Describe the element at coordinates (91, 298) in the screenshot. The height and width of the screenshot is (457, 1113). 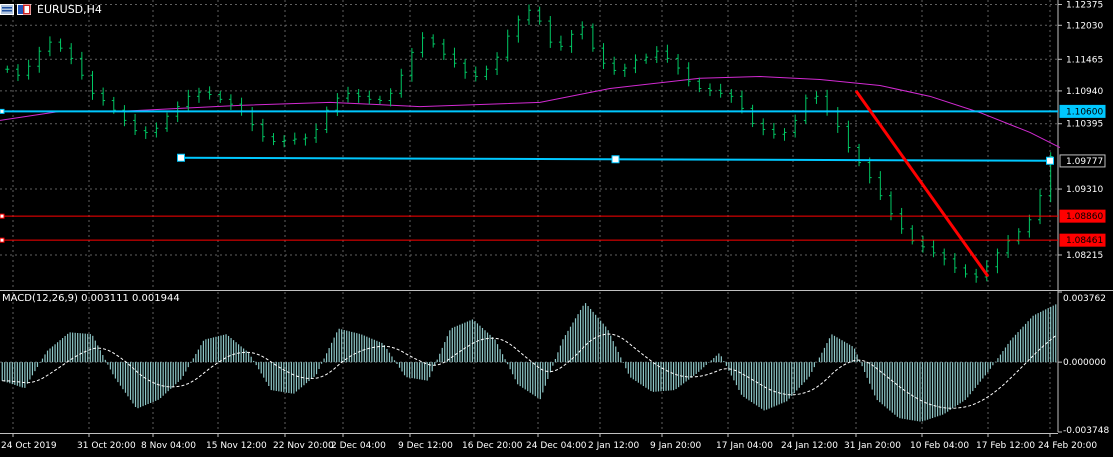
I see `macd-title: MACD(12,26,9) 0.003111 0.001944` at that location.